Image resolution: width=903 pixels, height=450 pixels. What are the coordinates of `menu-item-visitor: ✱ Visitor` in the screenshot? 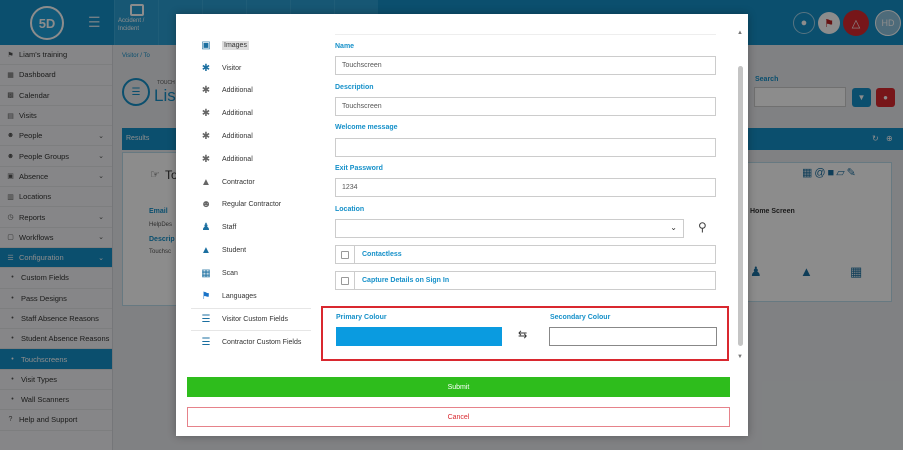 It's located at (251, 68).